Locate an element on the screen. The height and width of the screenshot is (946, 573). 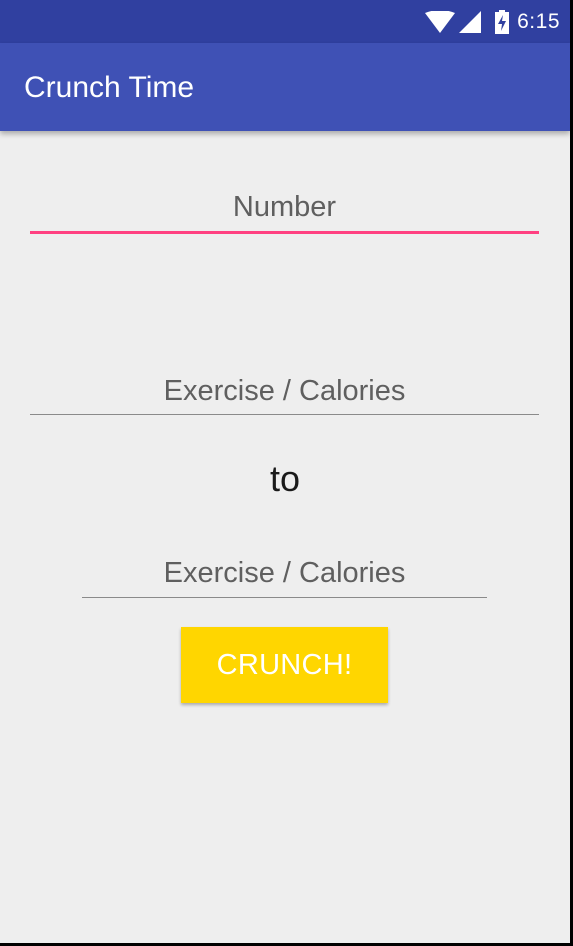
exercise-to-input-underline is located at coordinates (284, 597).